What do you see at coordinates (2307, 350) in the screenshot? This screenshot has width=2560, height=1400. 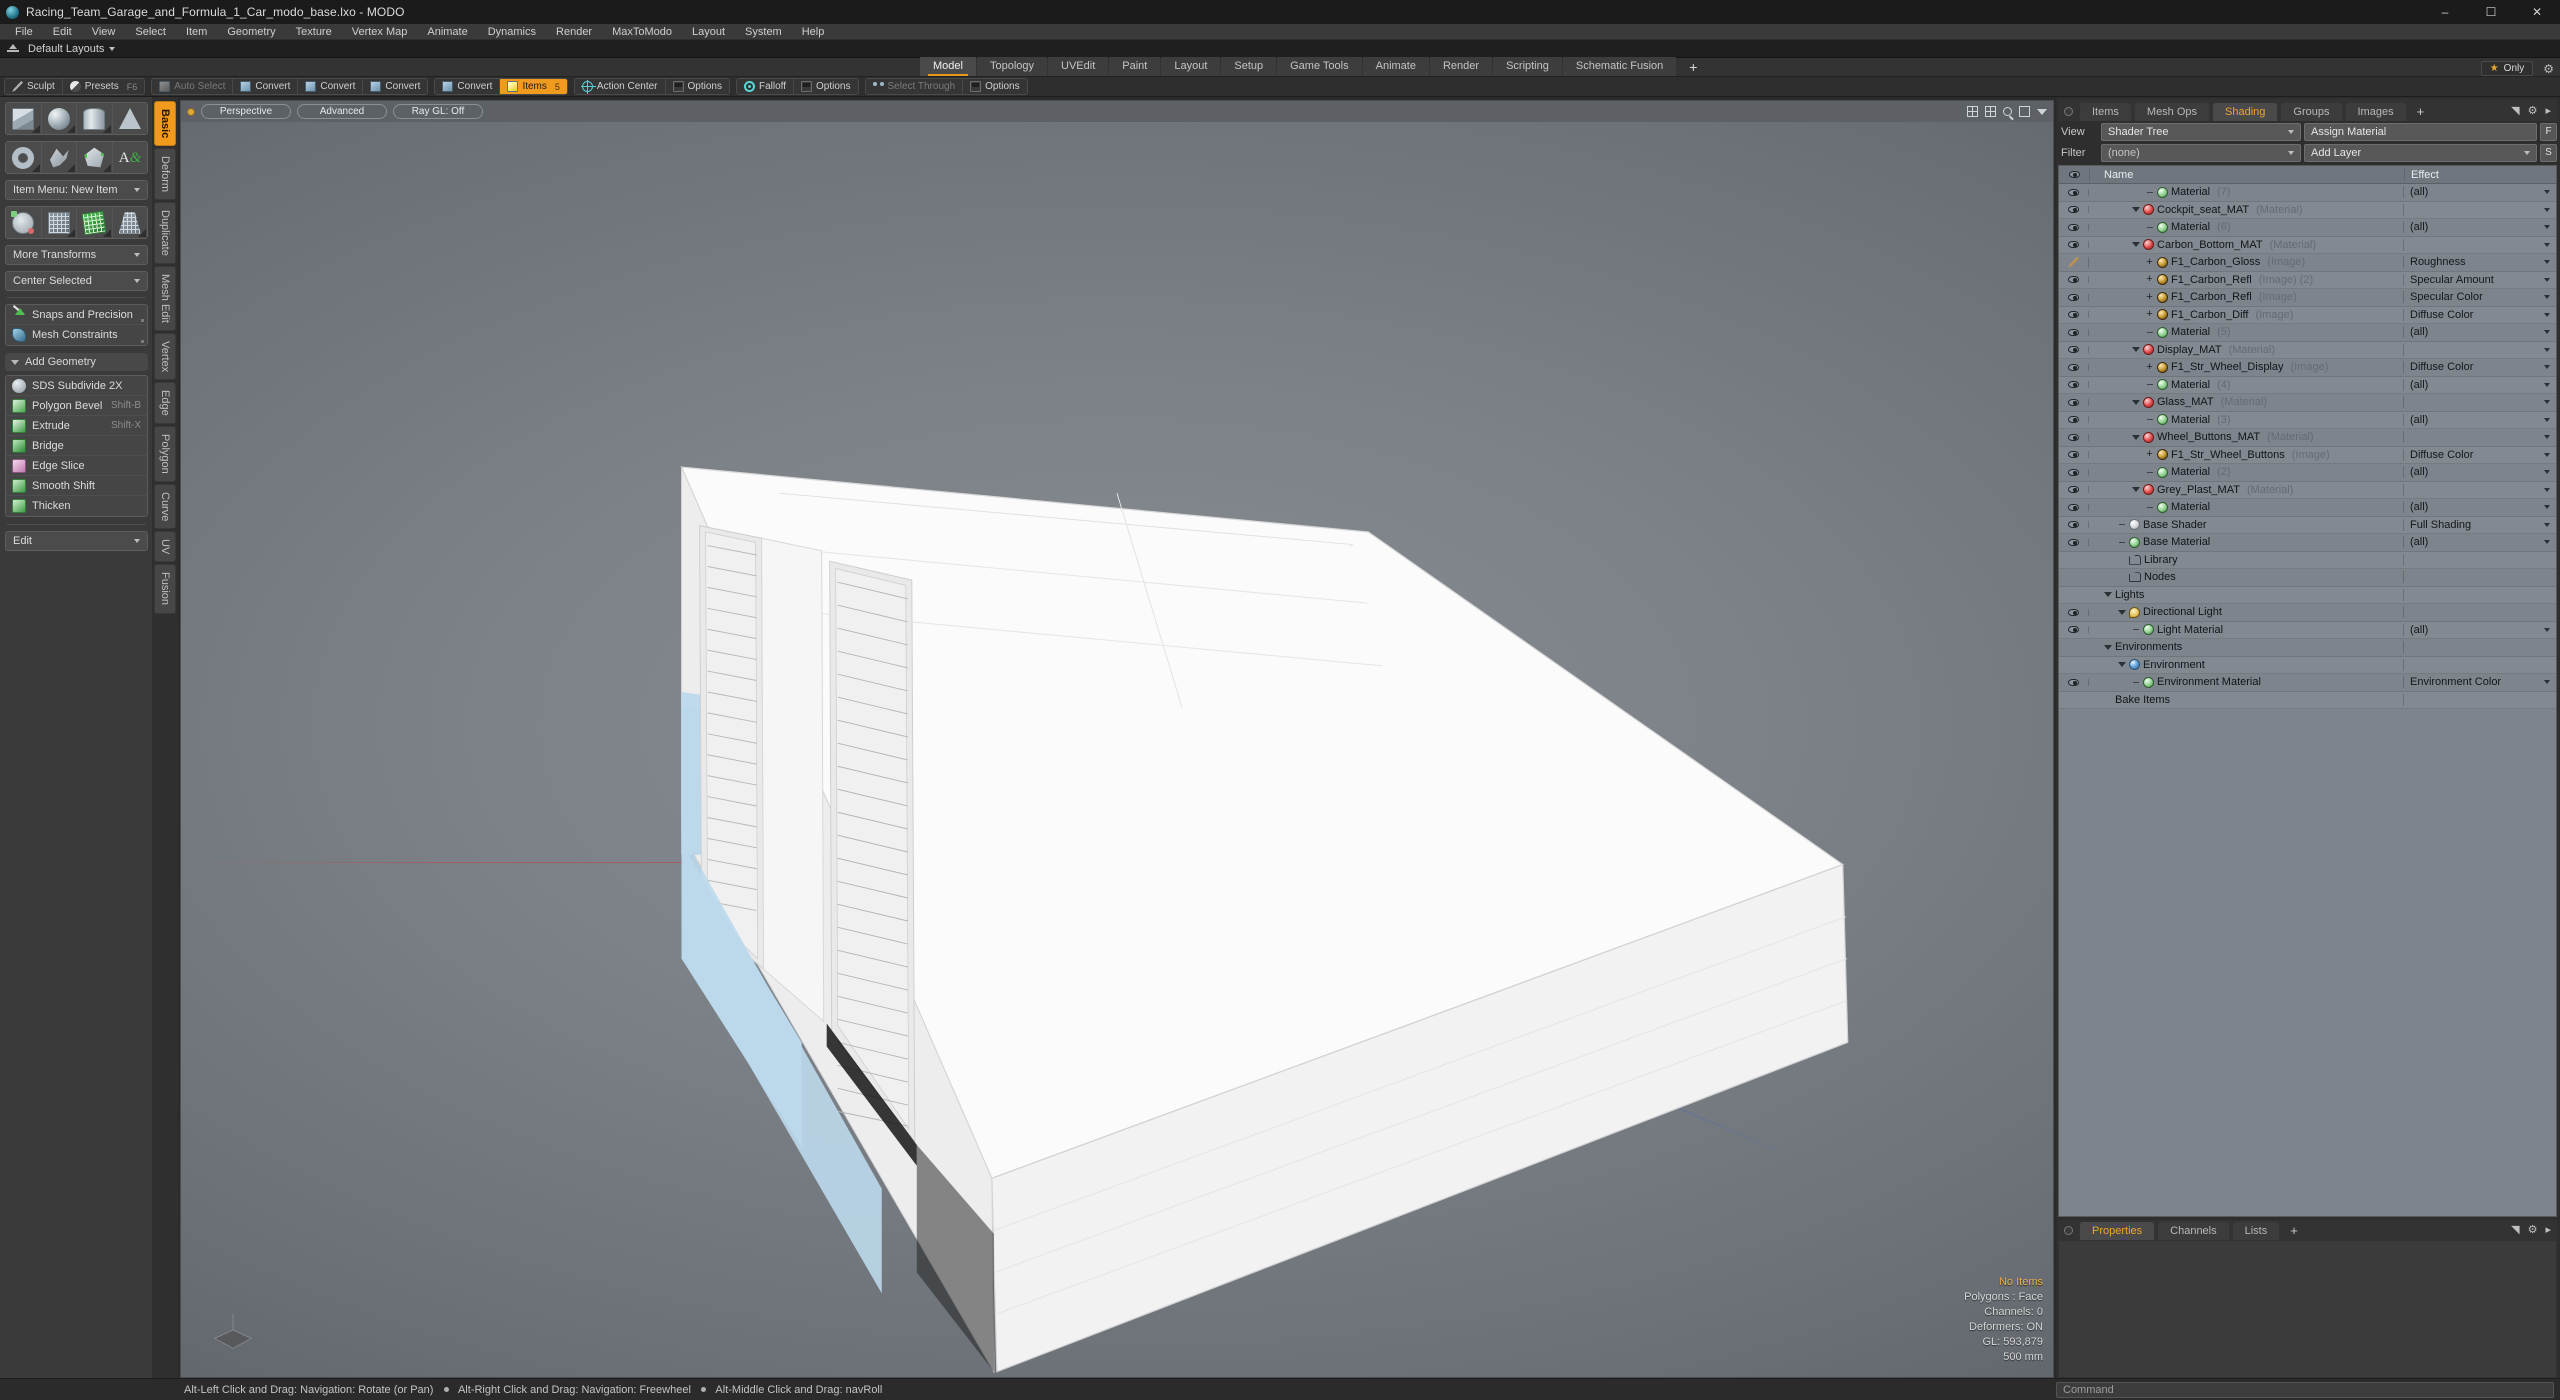 I see `shader-tree-row: Display_MAT (Material)` at bounding box center [2307, 350].